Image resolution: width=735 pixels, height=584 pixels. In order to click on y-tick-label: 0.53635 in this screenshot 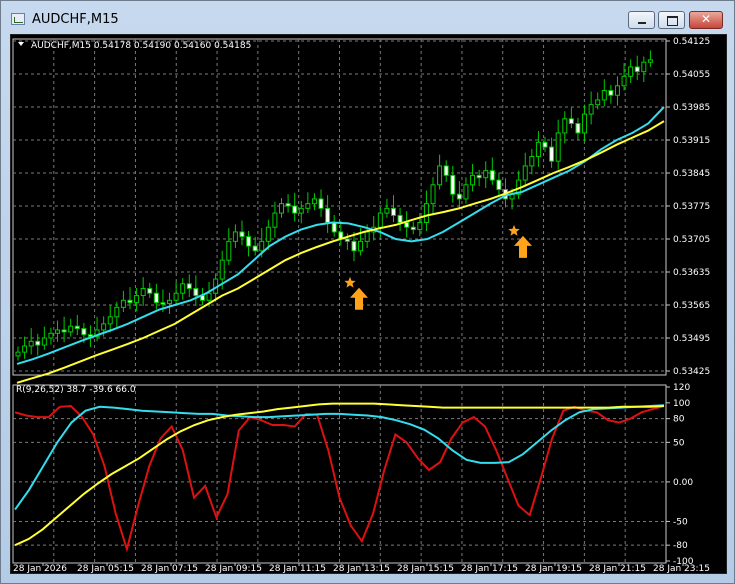, I will do `click(691, 273)`.